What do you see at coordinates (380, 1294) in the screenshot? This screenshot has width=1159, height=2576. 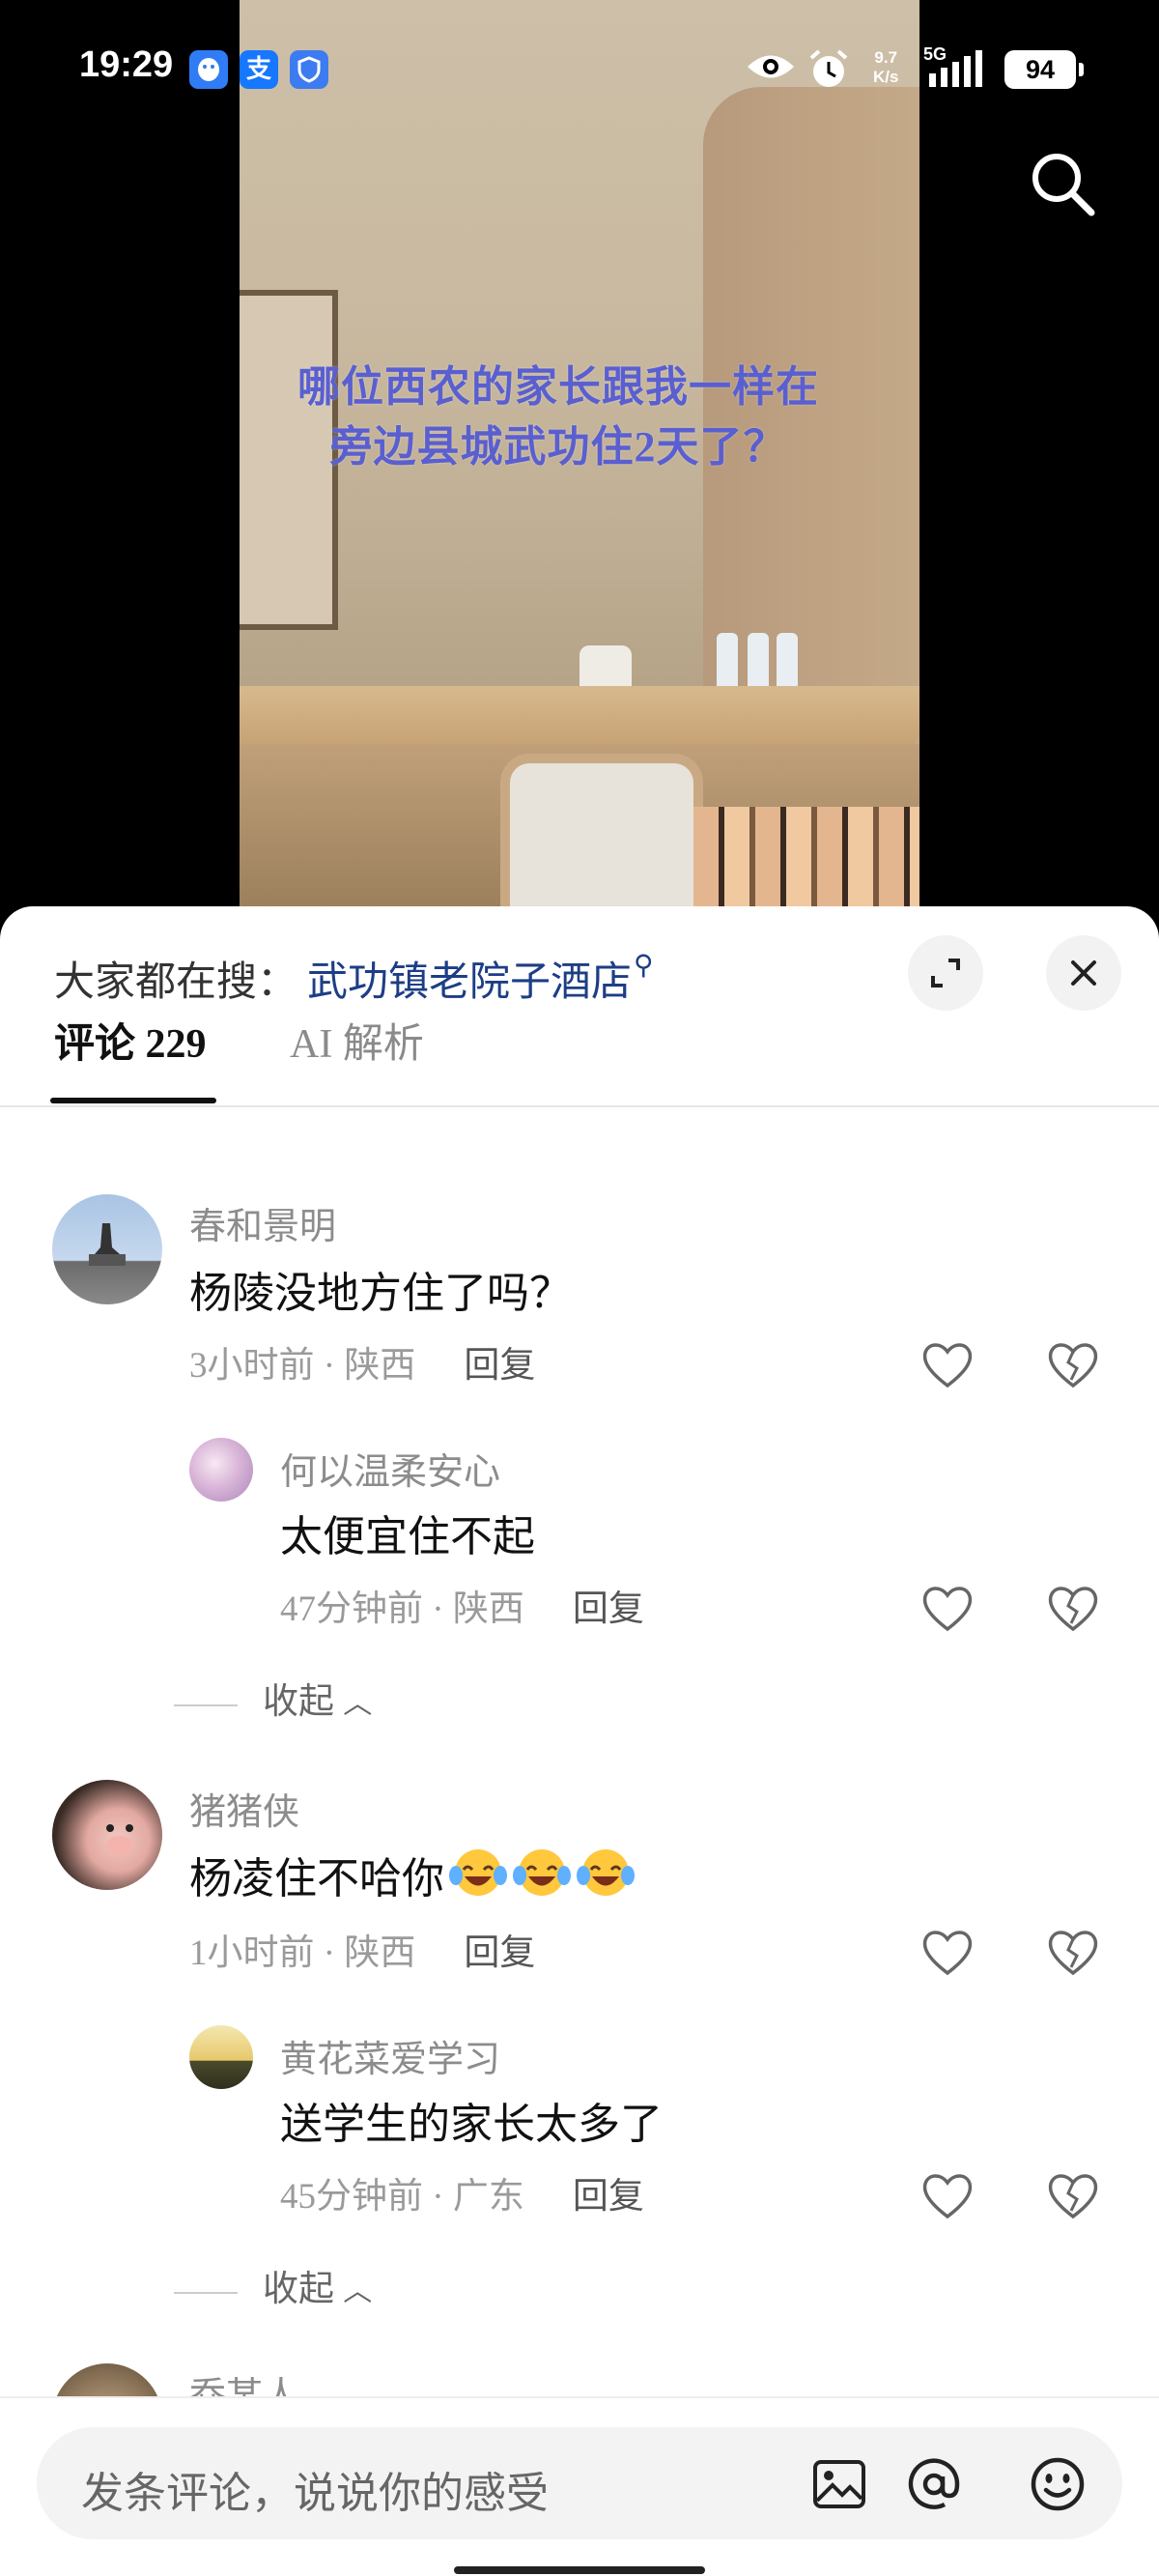 I see `comment-text: 杨陵没地方住了吗？` at bounding box center [380, 1294].